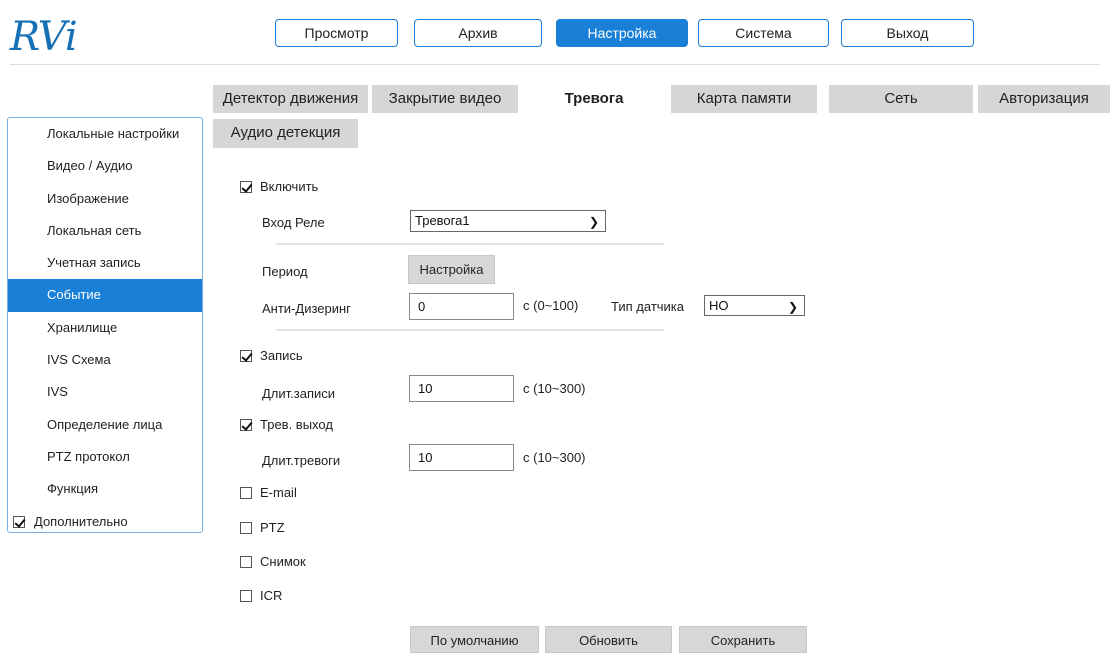  I want to click on sidebar-item-video-audio: Видео / Аудио, so click(105, 166).